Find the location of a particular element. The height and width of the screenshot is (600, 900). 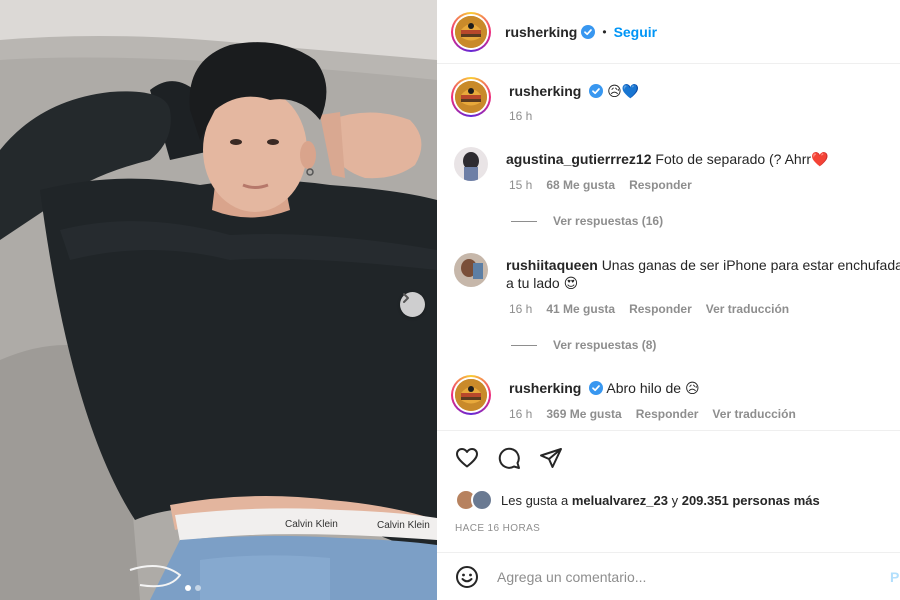

view-replies-label-2: Ver respuestas (8) is located at coordinates (605, 345).